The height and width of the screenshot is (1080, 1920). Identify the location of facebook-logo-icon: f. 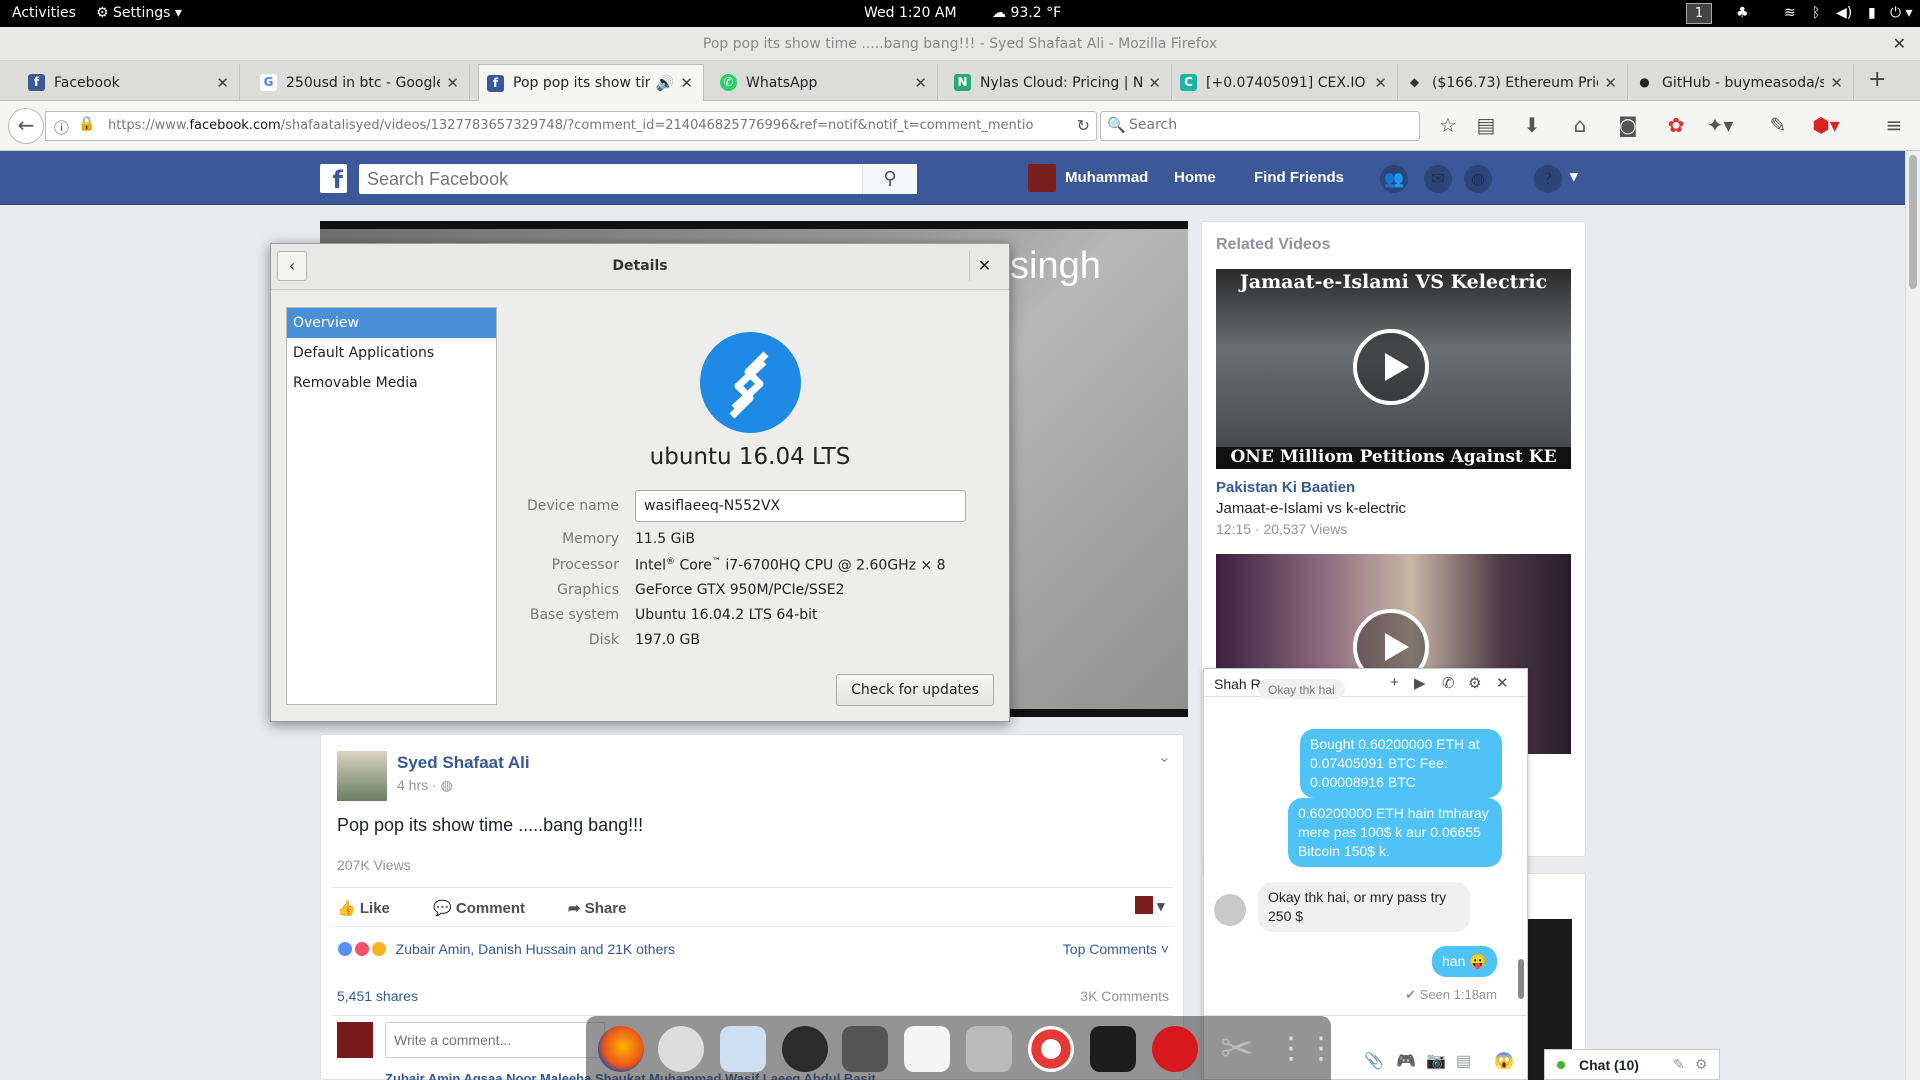
(333, 179).